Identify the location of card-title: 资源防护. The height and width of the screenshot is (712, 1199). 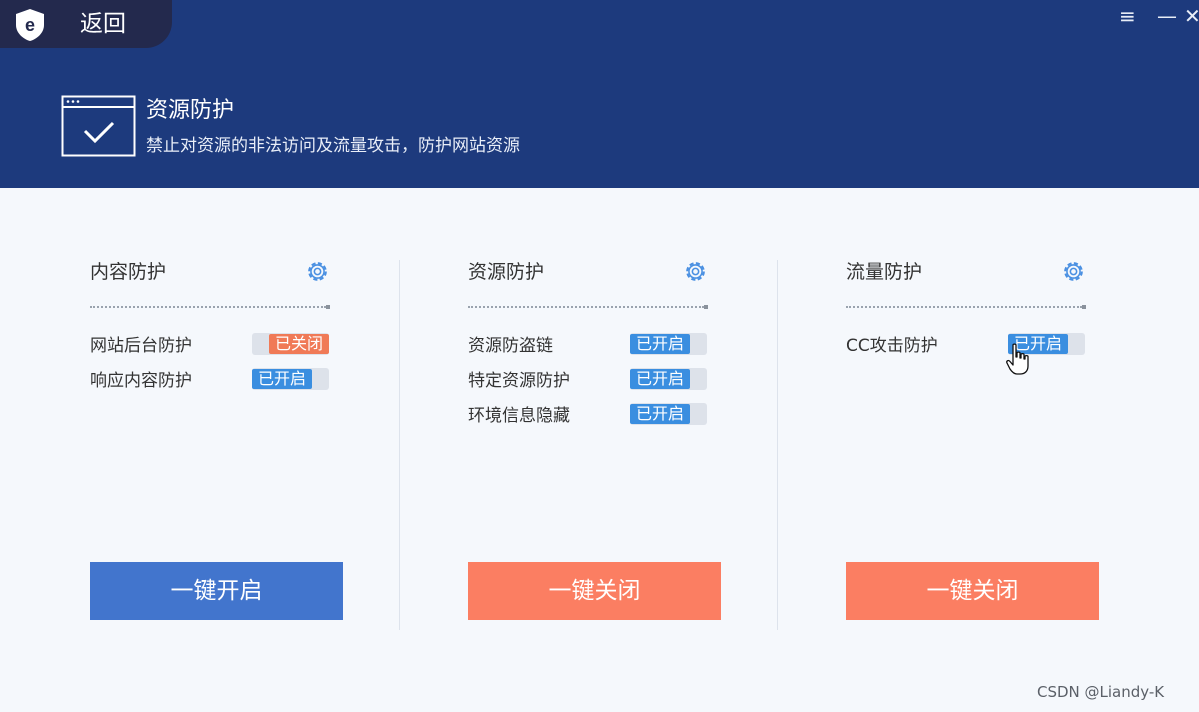
(506, 272).